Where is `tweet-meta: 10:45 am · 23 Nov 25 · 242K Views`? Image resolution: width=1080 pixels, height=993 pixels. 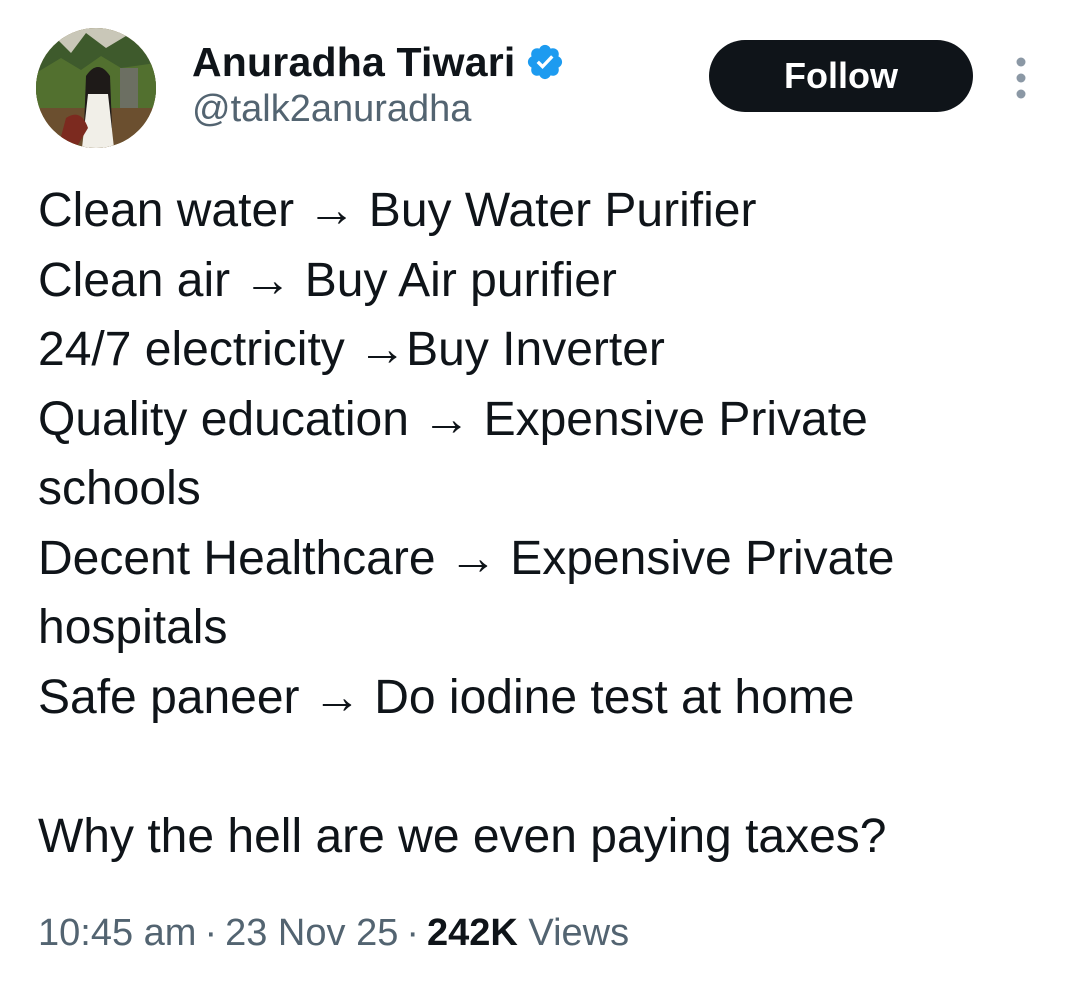 tweet-meta: 10:45 am · 23 Nov 25 · 242K Views is located at coordinates (333, 933).